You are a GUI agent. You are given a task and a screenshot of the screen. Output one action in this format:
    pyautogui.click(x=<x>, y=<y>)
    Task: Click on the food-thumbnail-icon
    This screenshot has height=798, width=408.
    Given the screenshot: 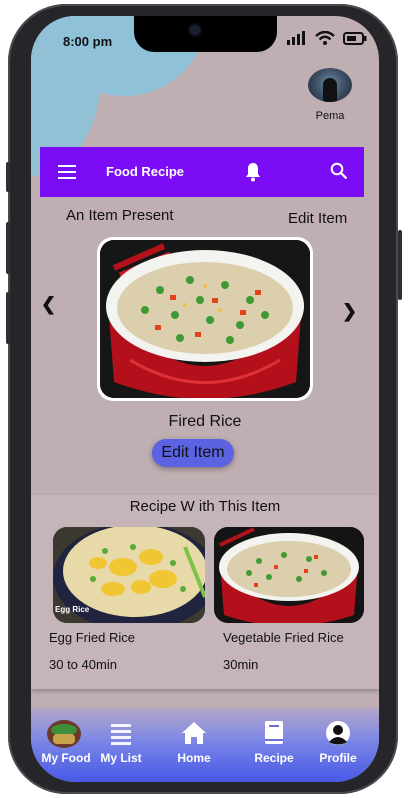 What is the action you would take?
    pyautogui.click(x=64, y=734)
    